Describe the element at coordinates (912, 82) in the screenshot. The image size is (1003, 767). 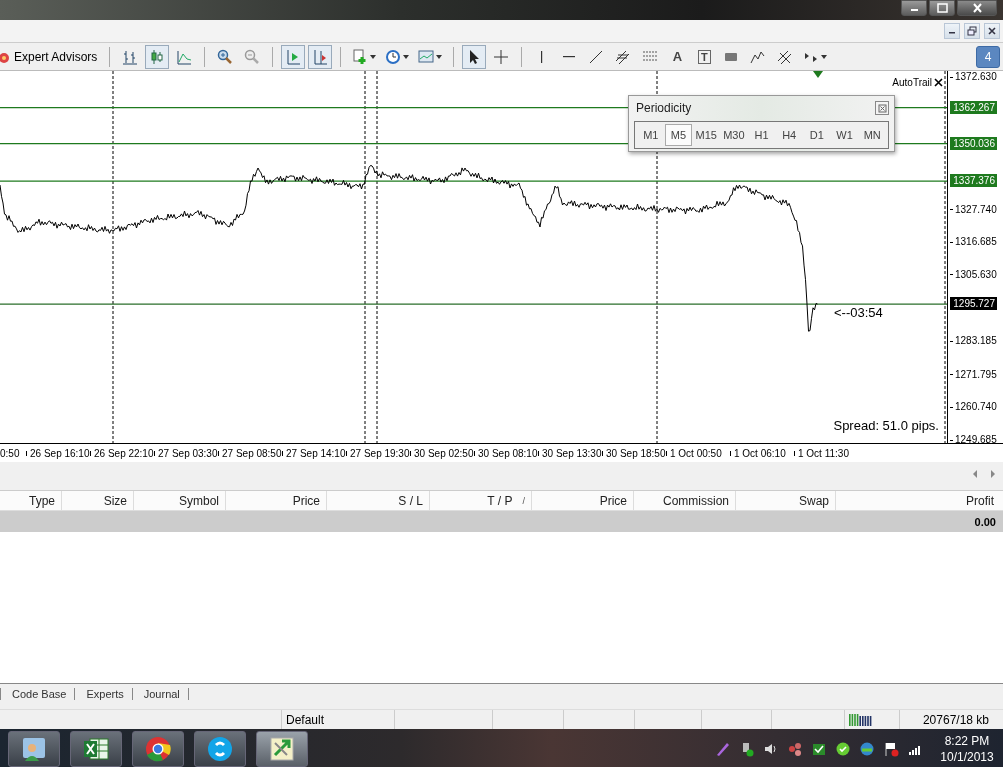
I see `autotrail-label: AutoTrail` at that location.